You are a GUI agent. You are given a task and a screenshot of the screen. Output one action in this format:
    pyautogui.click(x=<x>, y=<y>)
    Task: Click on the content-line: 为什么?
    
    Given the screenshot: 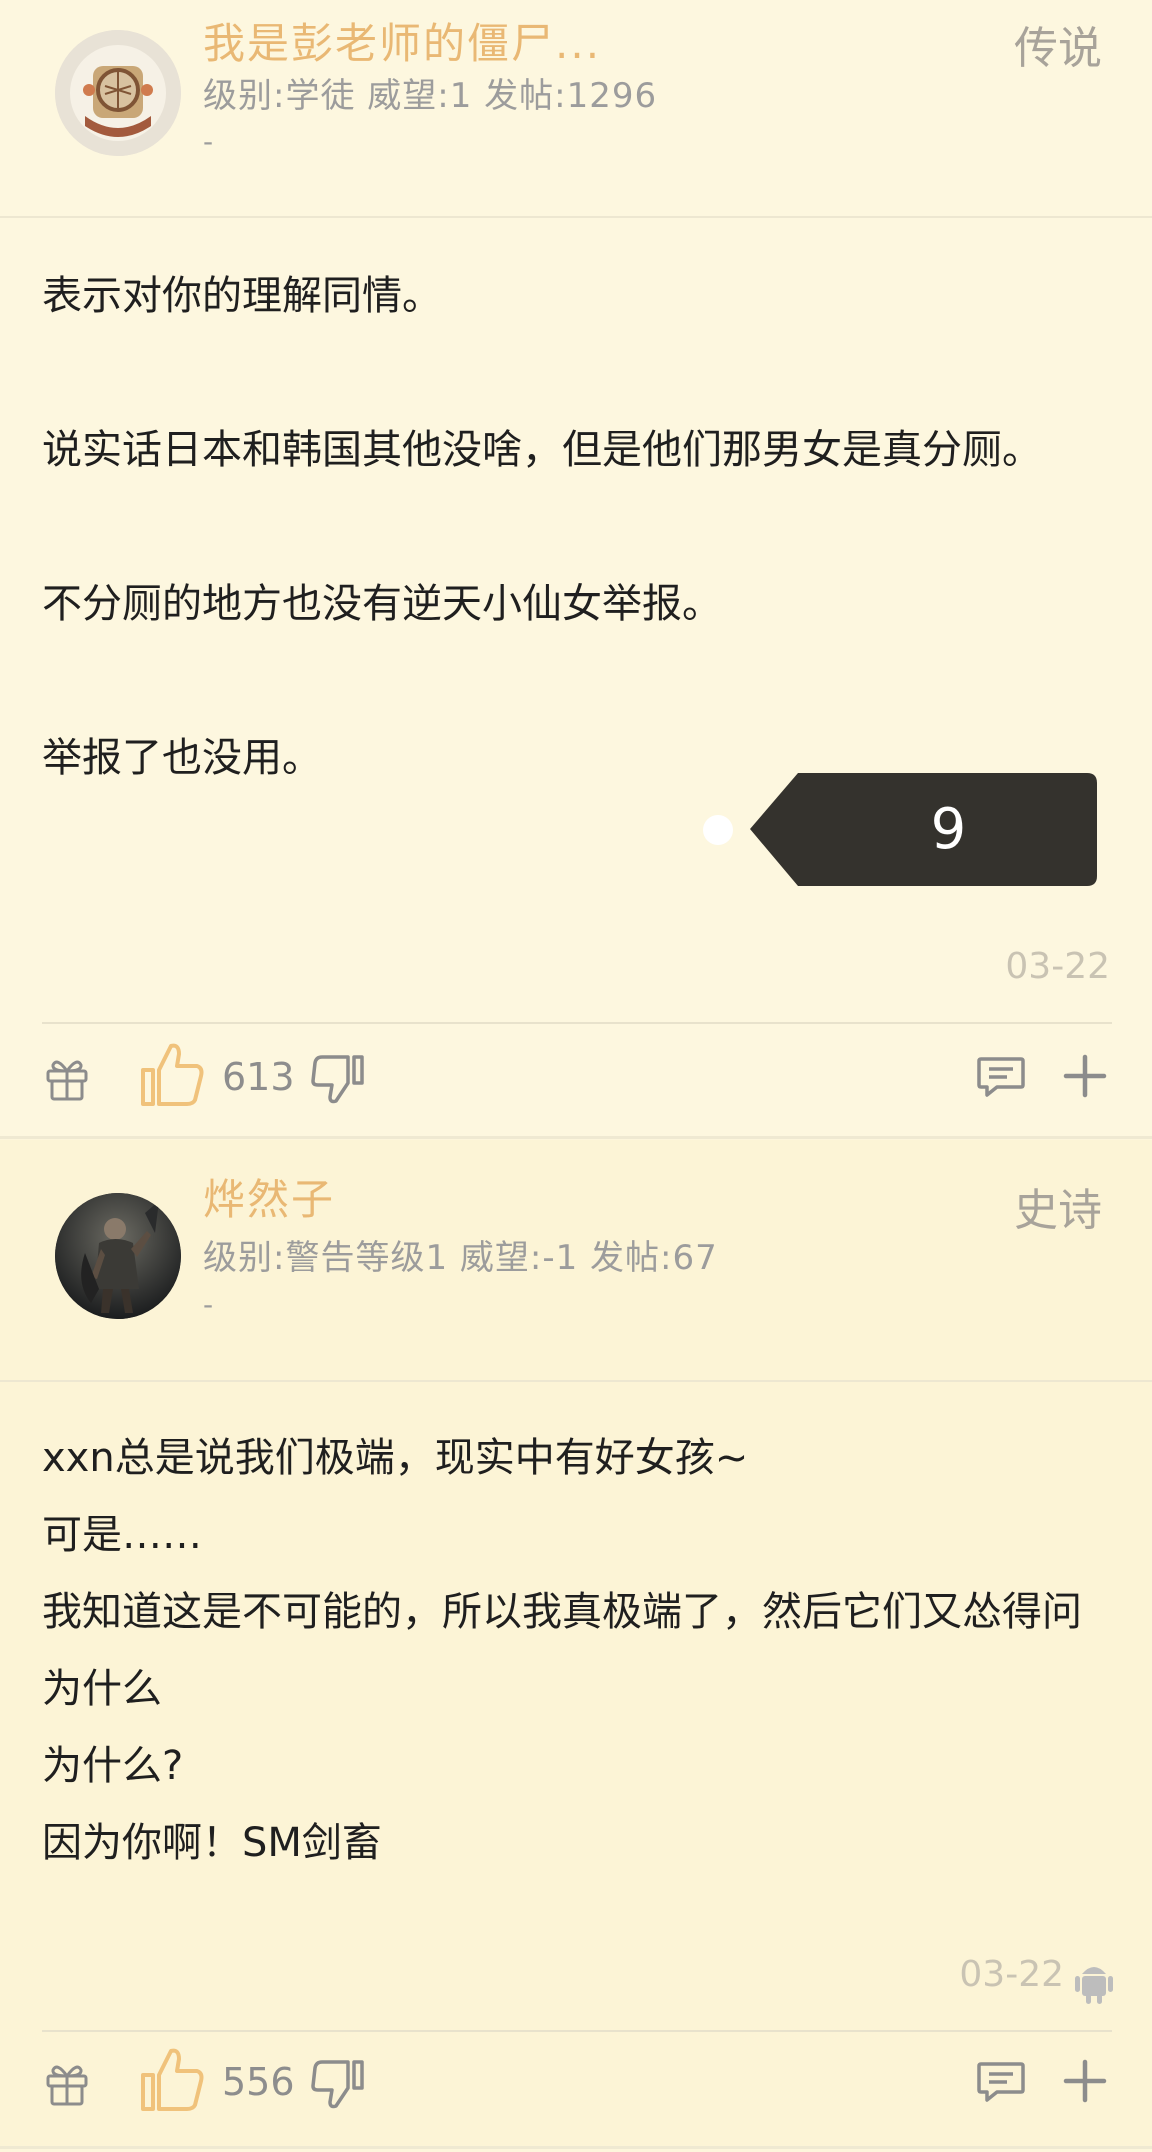 What is the action you would take?
    pyautogui.click(x=113, y=1766)
    